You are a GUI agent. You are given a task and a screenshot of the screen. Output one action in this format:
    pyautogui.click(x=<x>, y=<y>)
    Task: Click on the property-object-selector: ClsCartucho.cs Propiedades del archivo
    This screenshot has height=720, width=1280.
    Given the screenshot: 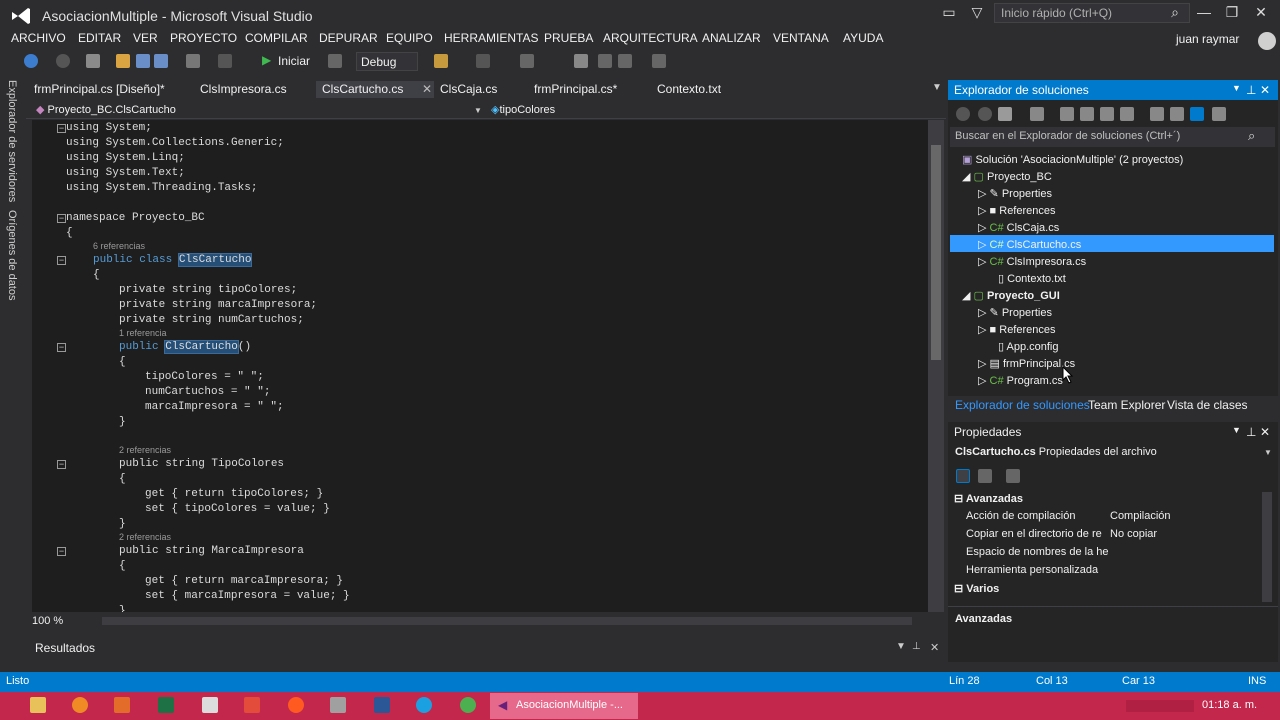 What is the action you would take?
    pyautogui.click(x=1056, y=452)
    